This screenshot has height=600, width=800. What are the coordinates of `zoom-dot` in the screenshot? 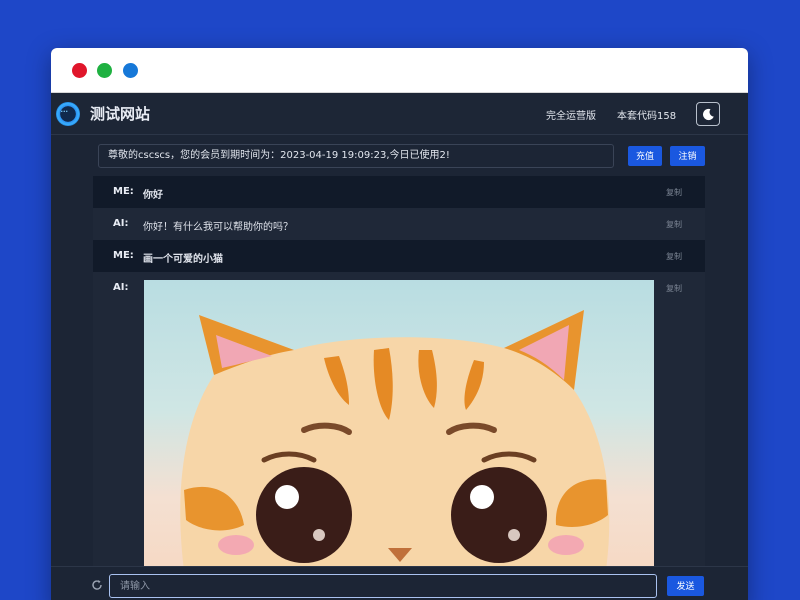 It's located at (130, 70).